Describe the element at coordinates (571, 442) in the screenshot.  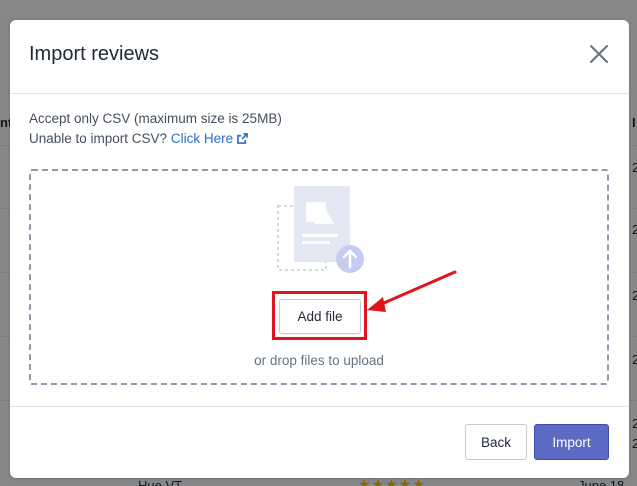
I see `import-button: Import` at that location.